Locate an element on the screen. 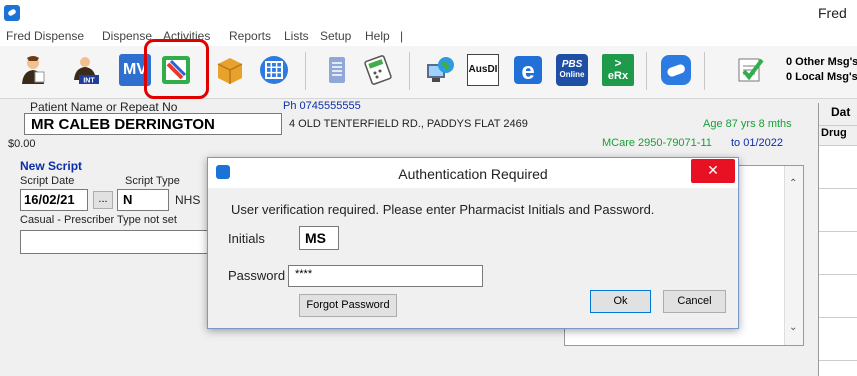 The width and height of the screenshot is (857, 376). menu-dispense: Dispense is located at coordinates (127, 36).